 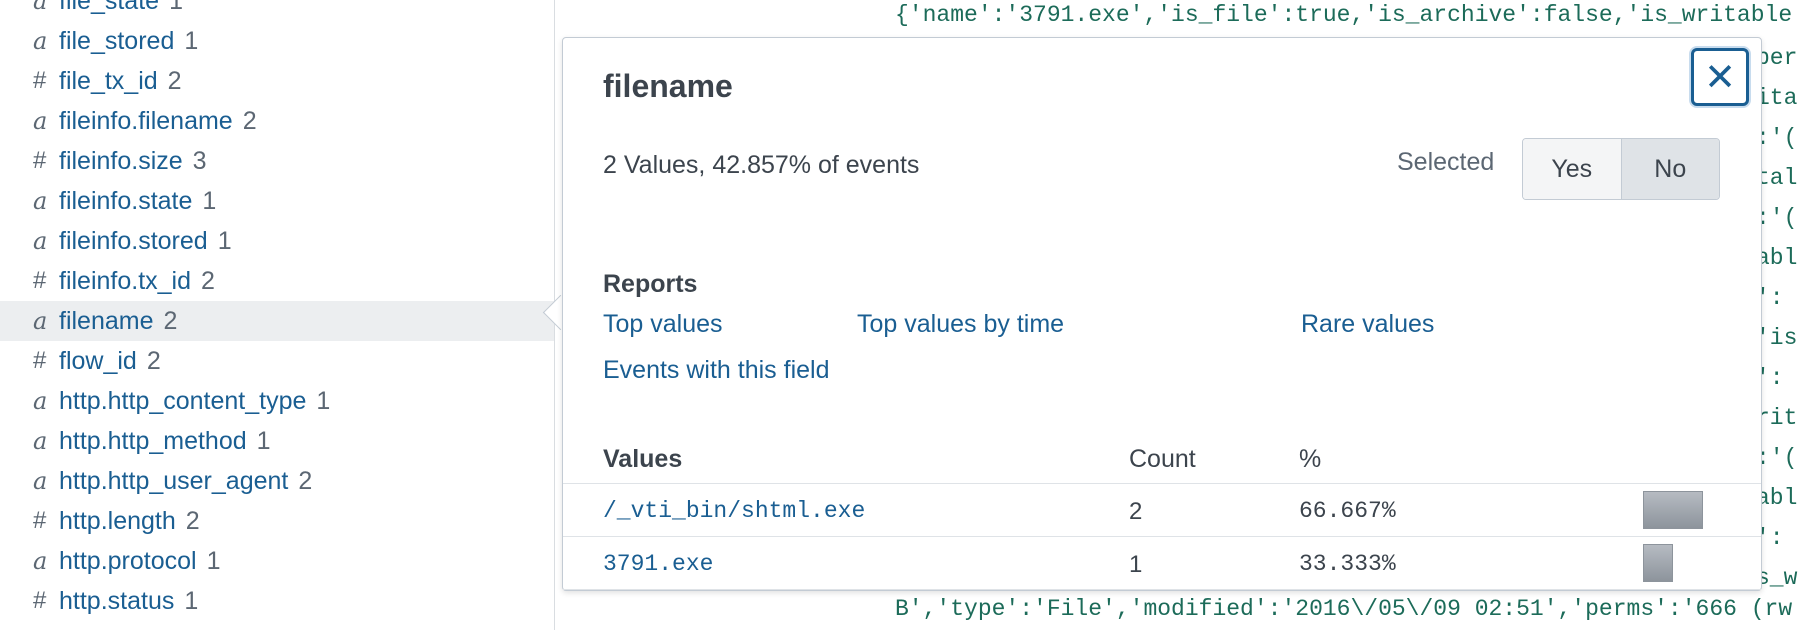 What do you see at coordinates (277, 161) in the screenshot?
I see `field-item: # fileinfo.size 3` at bounding box center [277, 161].